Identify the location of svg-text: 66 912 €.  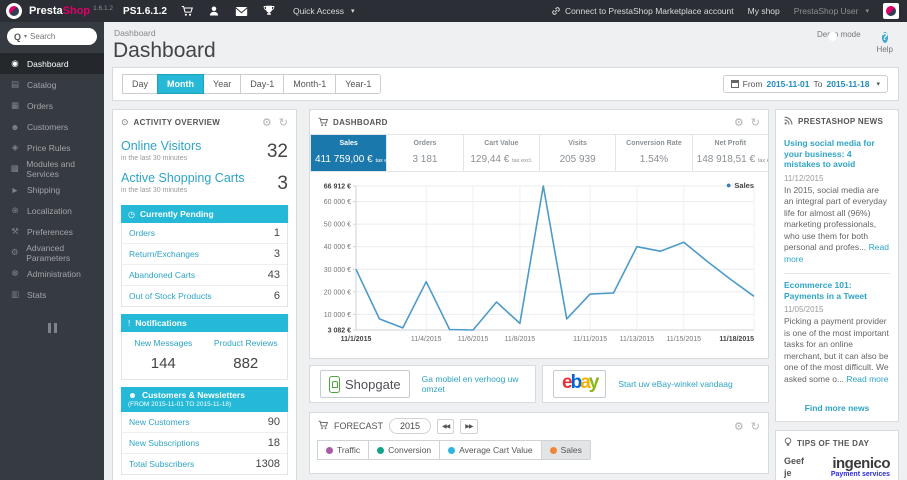
(337, 187).